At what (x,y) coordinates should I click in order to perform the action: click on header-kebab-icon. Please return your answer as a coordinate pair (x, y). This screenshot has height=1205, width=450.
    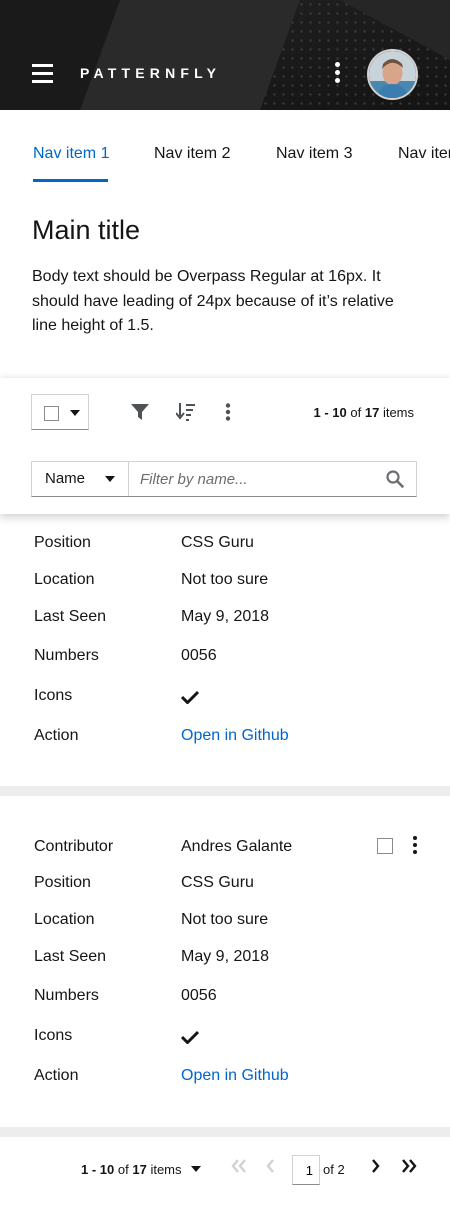
    Looking at the image, I should click on (337, 74).